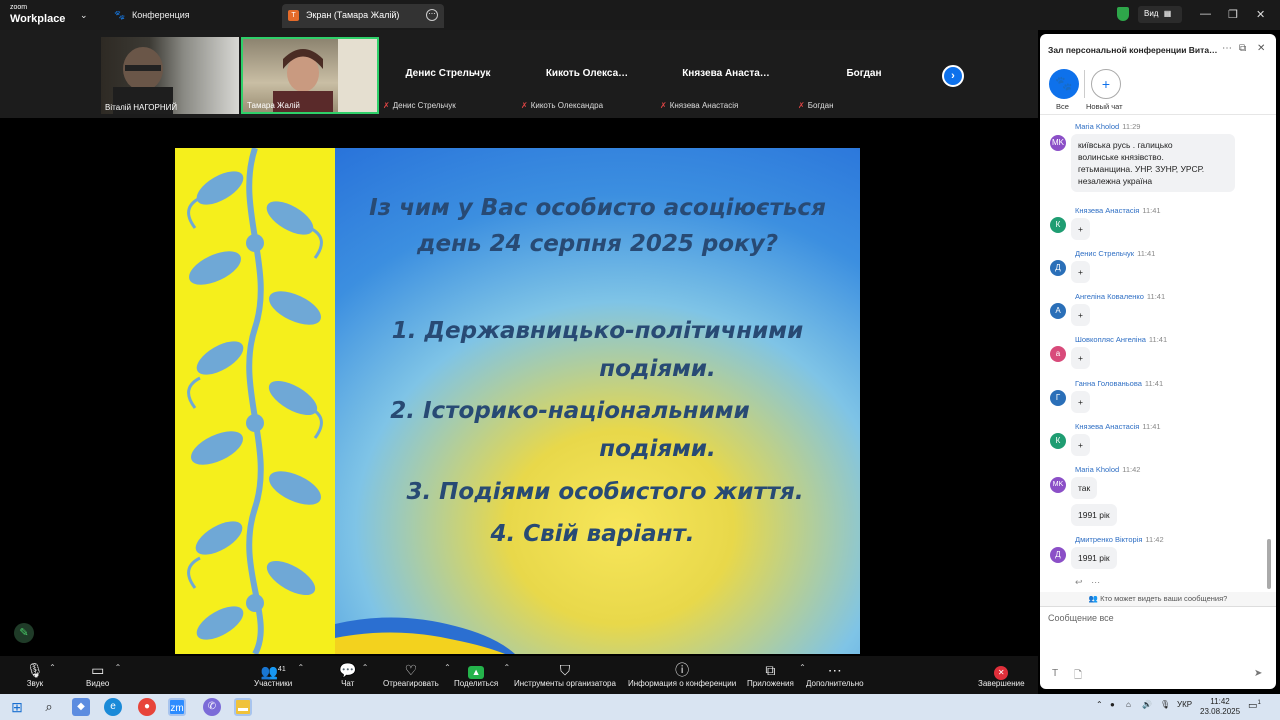 The width and height of the screenshot is (1280, 720). Describe the element at coordinates (864, 73) in the screenshot. I see `participant-tile-name: Богдан` at that location.